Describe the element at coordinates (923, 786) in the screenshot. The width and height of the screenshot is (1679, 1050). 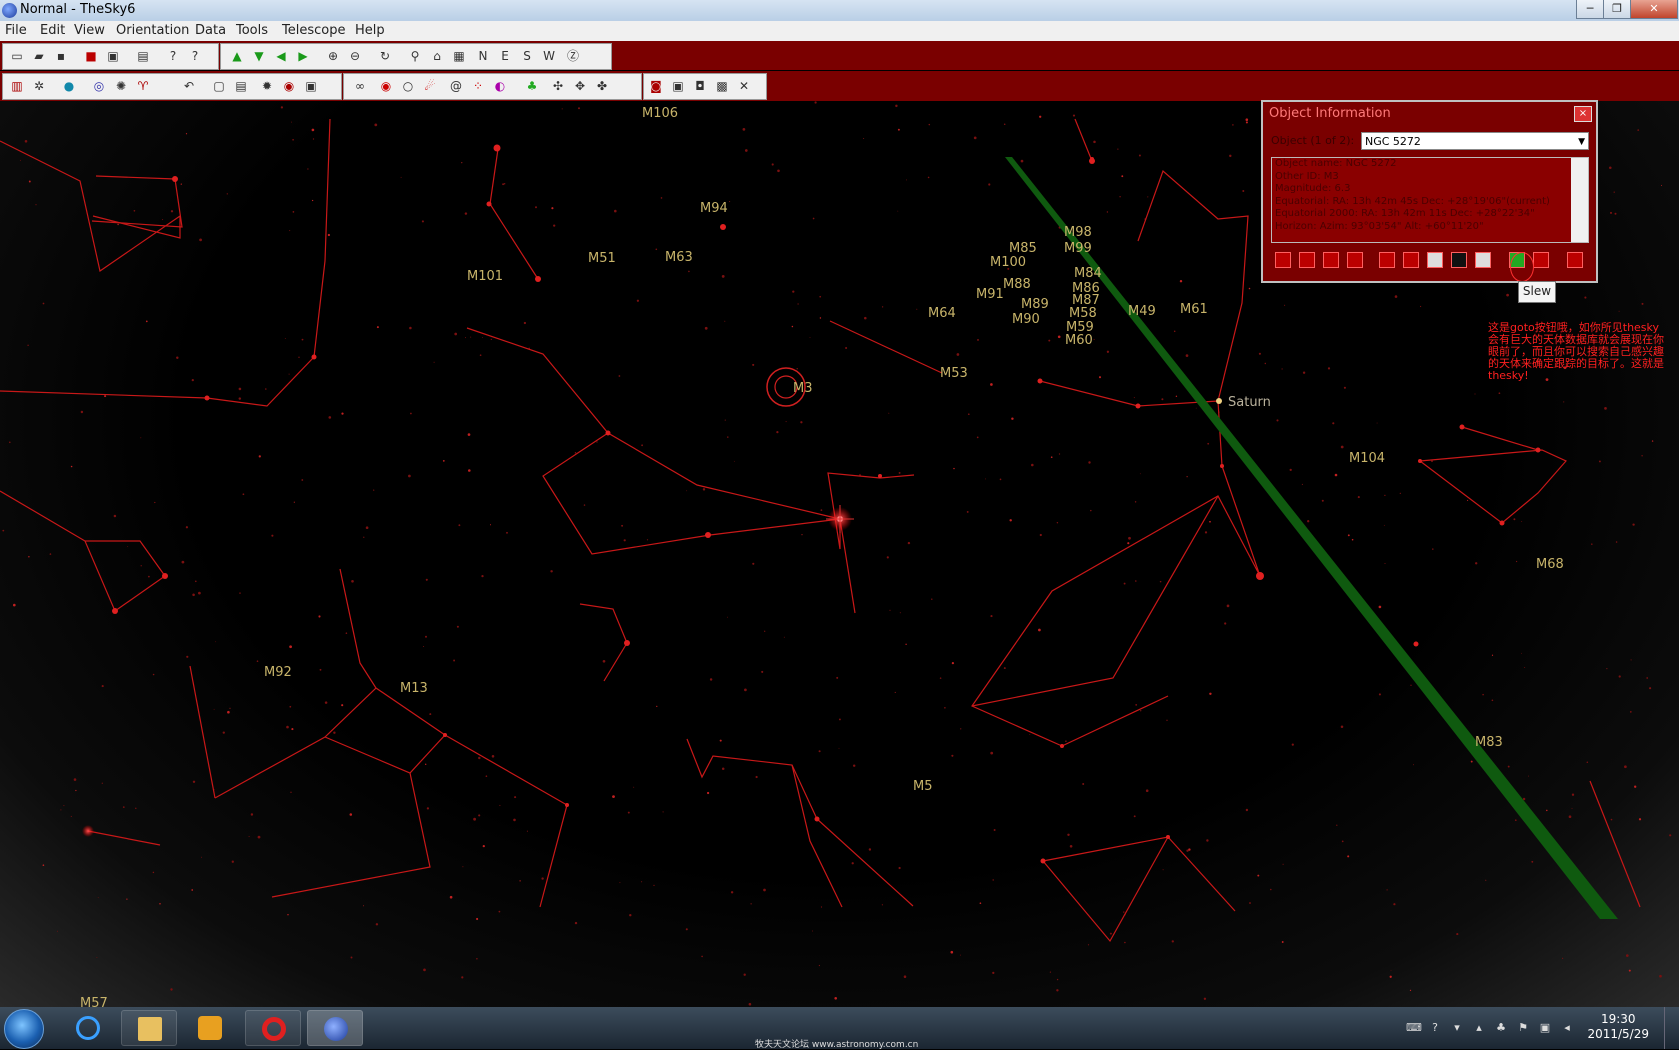
I see `object-label: M5` at that location.